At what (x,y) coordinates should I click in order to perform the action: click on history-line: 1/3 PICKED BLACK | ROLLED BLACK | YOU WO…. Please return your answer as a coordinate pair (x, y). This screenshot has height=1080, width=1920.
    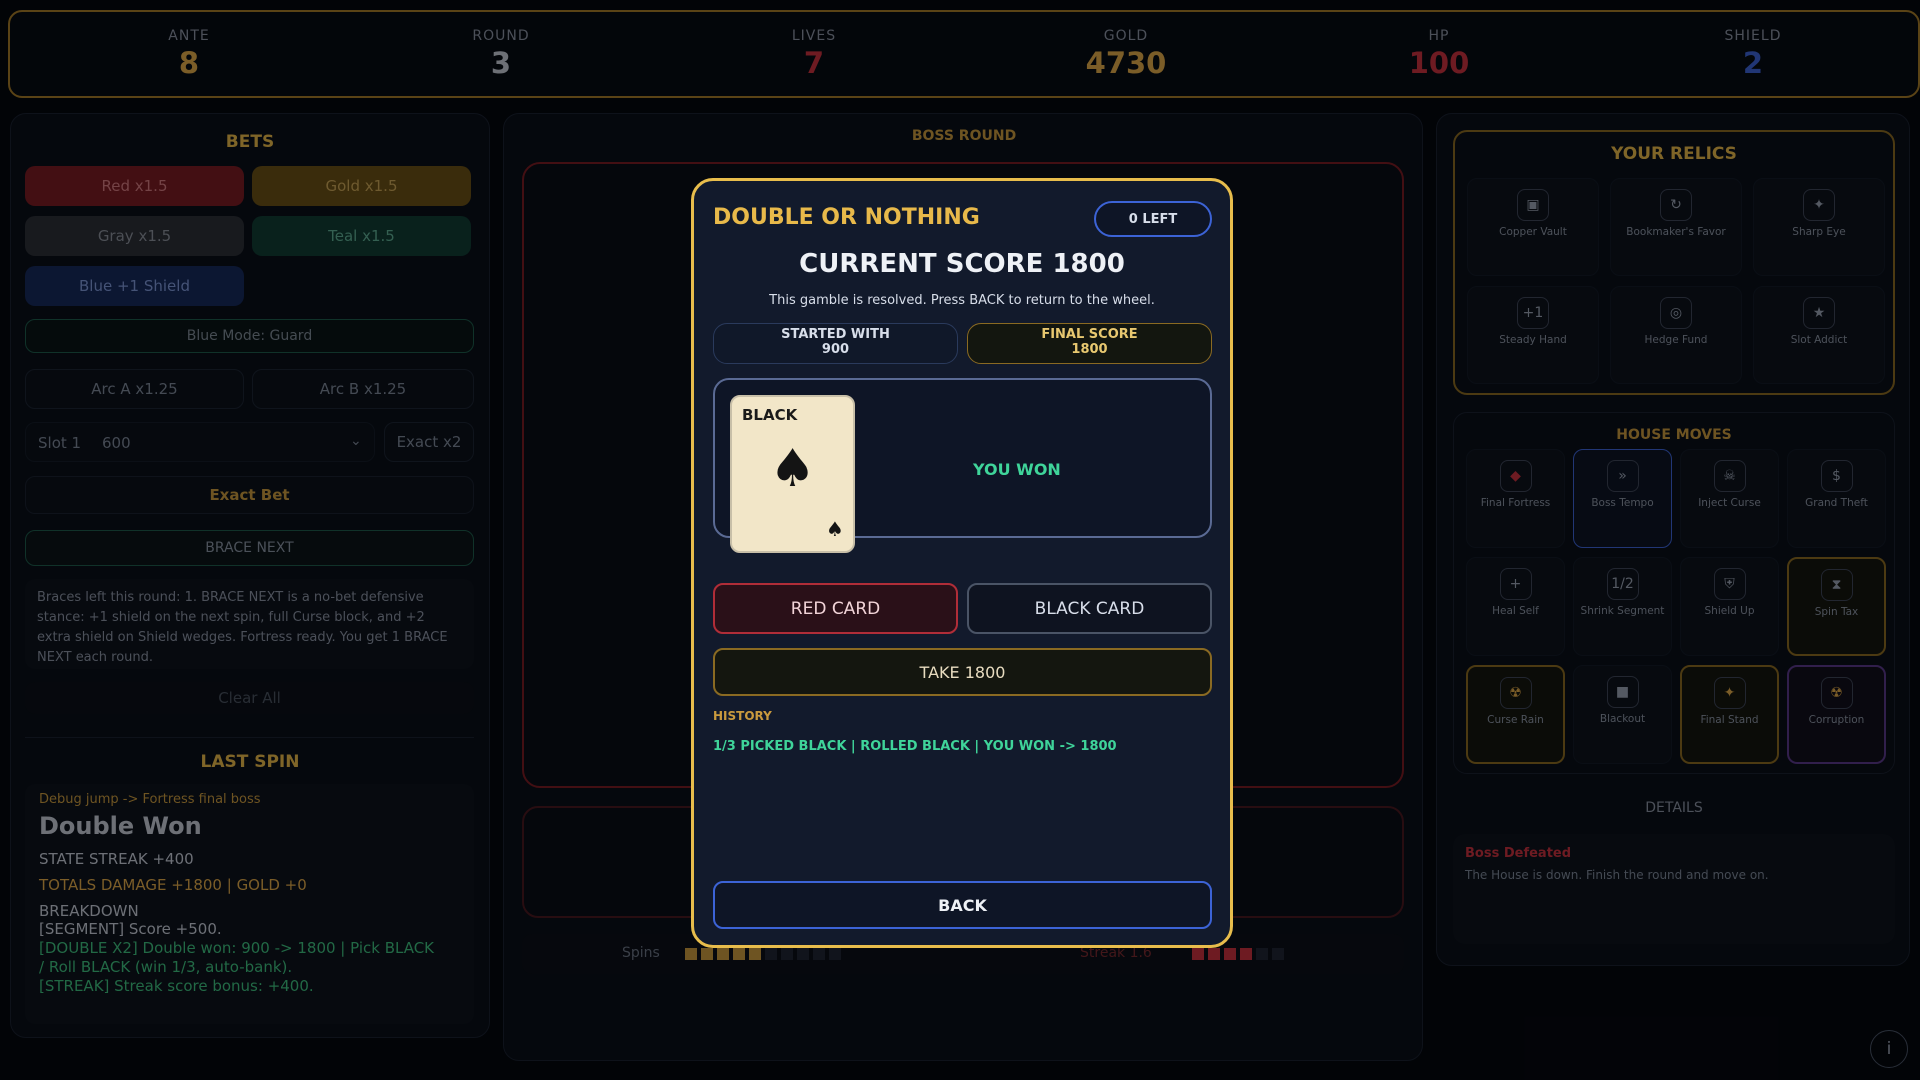
    Looking at the image, I should click on (915, 746).